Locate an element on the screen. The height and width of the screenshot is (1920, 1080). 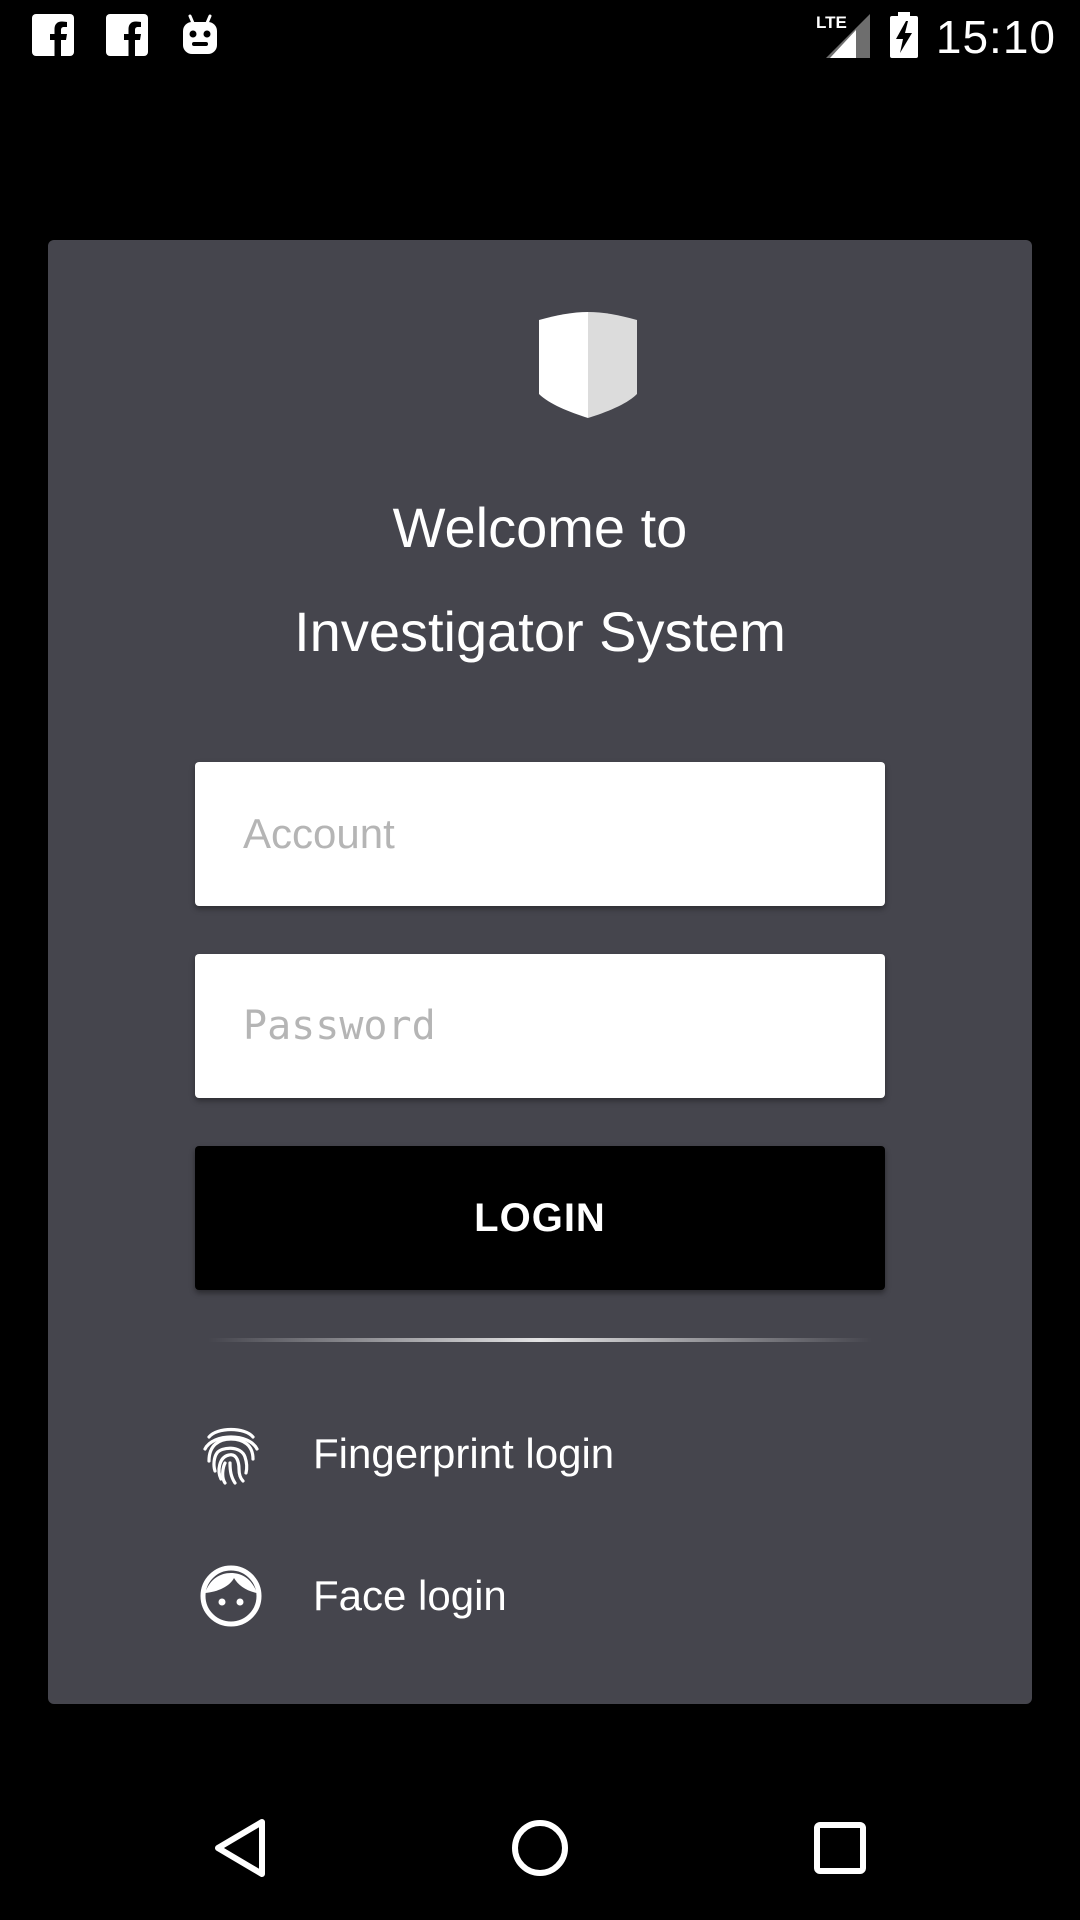
lte-signal-icon: LTE is located at coordinates (844, 37).